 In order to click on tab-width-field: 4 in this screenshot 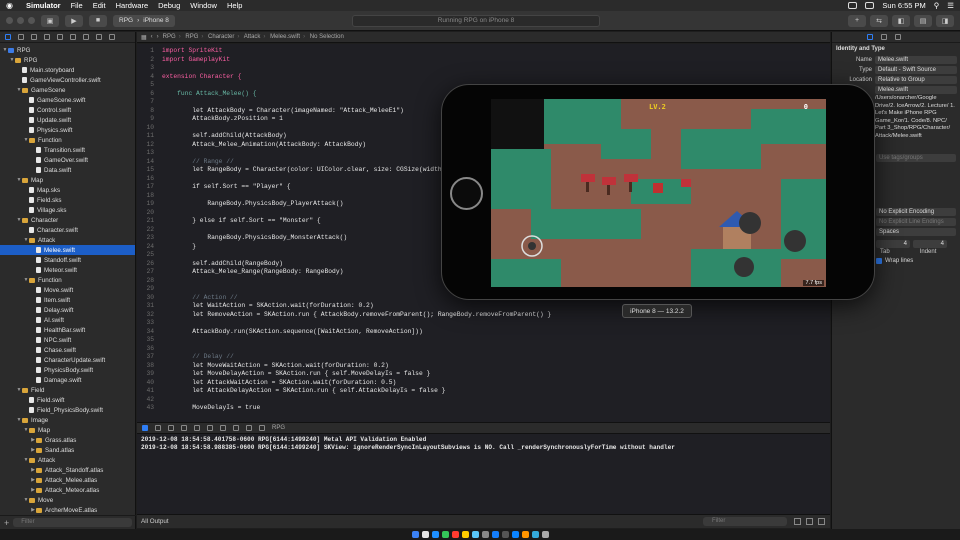, I will do `click(893, 244)`.